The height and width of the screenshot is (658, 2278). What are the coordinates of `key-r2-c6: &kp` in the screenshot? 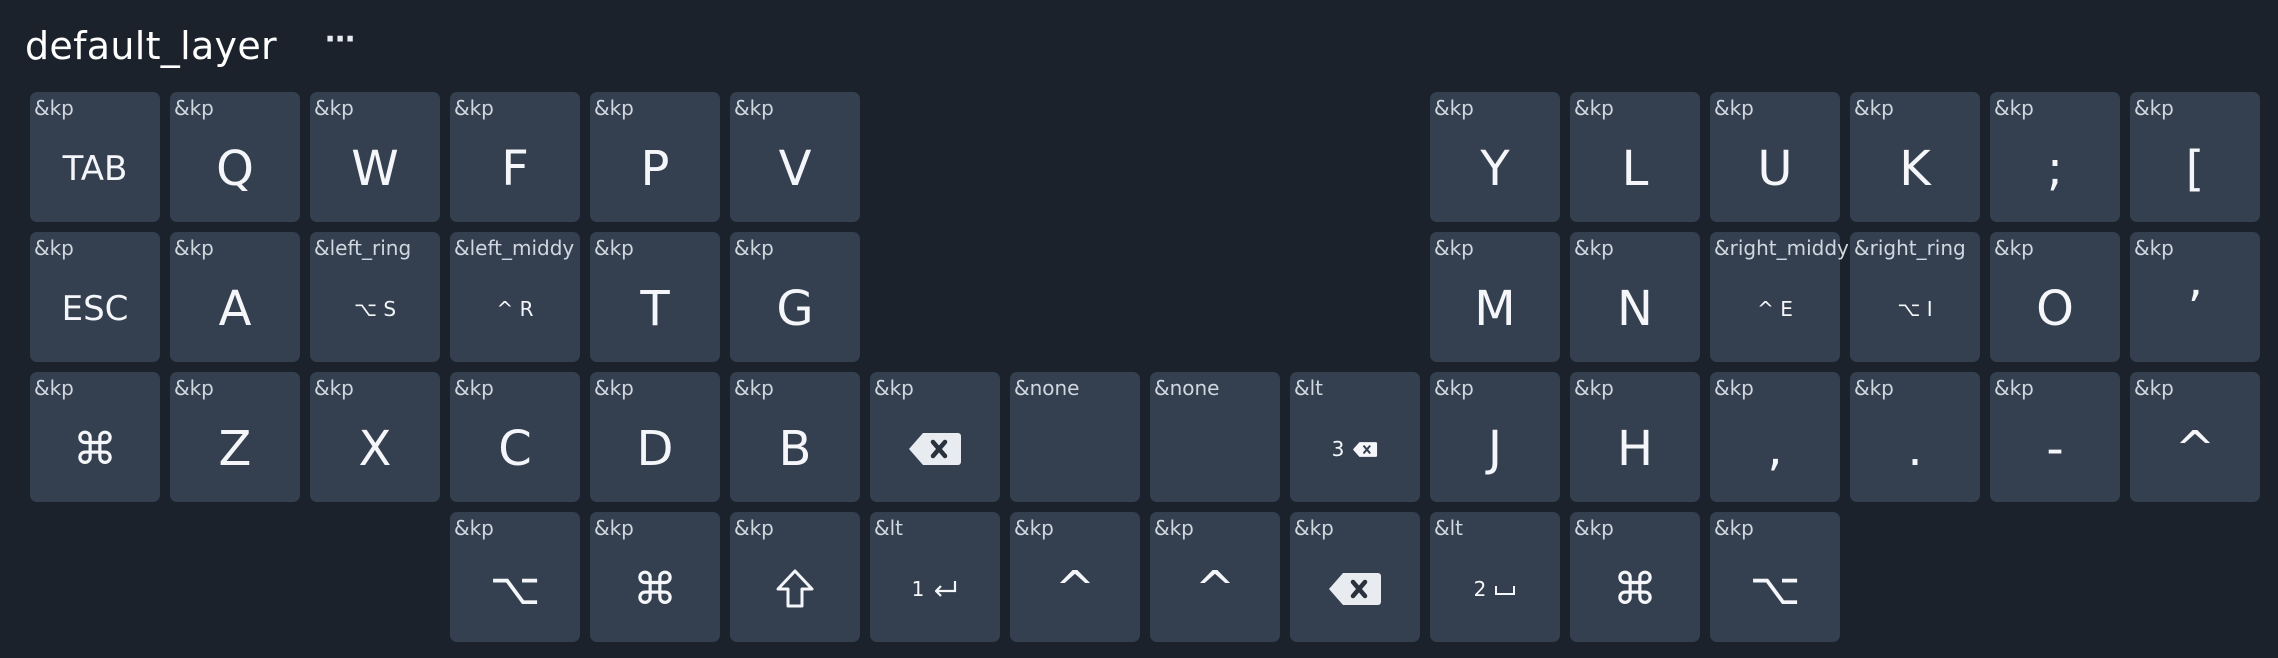 It's located at (935, 437).